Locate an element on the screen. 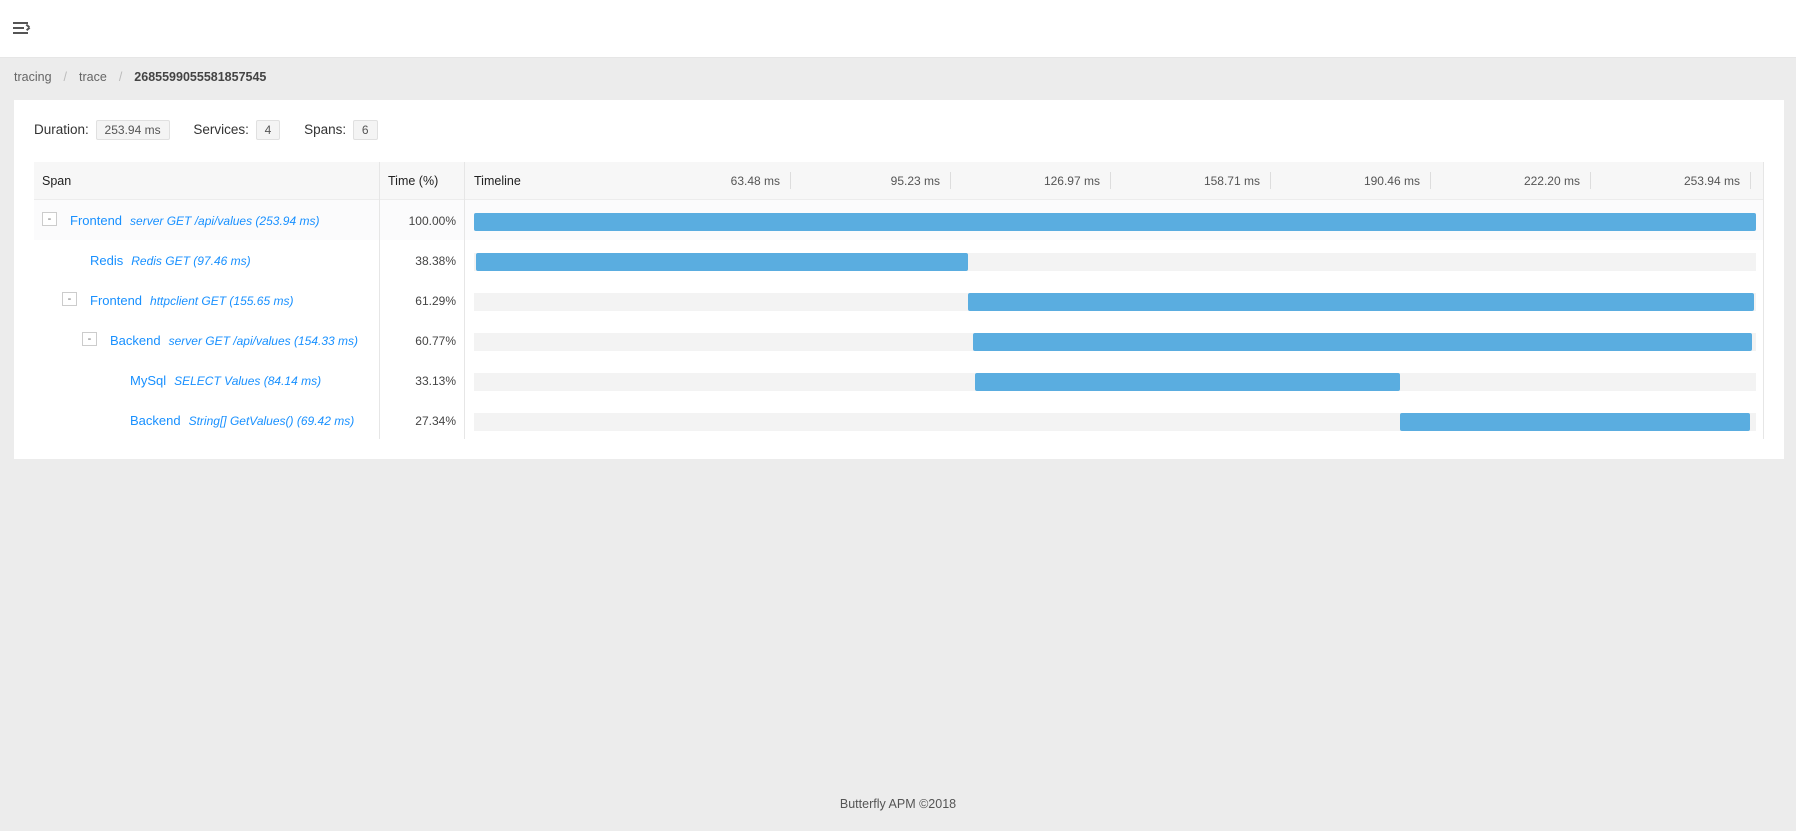 The height and width of the screenshot is (831, 1796). span-time-percent: 38.38% is located at coordinates (435, 261).